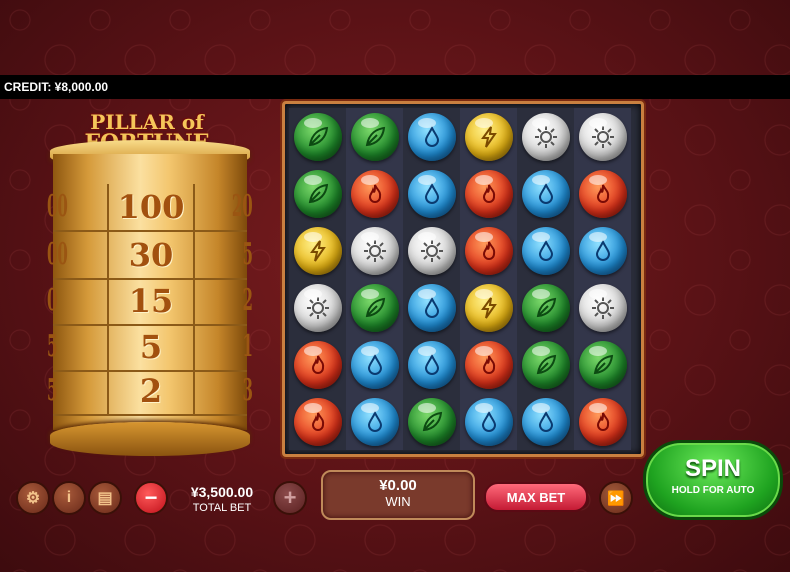  I want to click on info-icon: i, so click(69, 497).